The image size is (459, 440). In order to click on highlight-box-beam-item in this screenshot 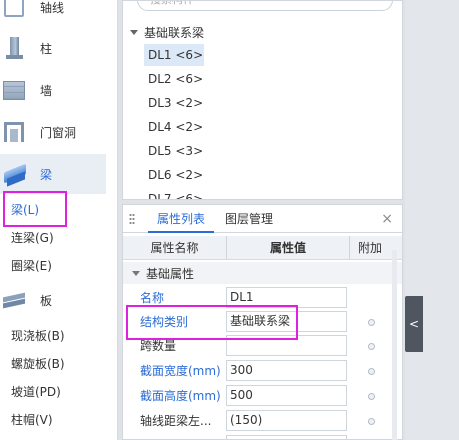, I will do `click(35, 209)`.